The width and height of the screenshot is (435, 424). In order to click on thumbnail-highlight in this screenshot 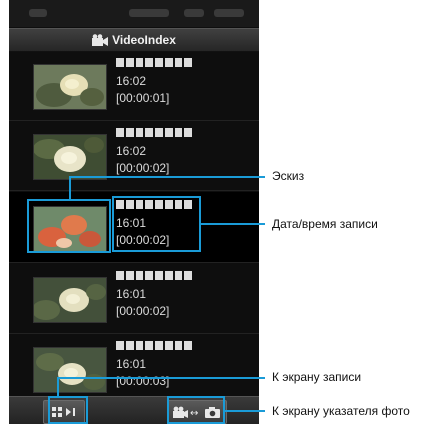, I will do `click(69, 226)`.